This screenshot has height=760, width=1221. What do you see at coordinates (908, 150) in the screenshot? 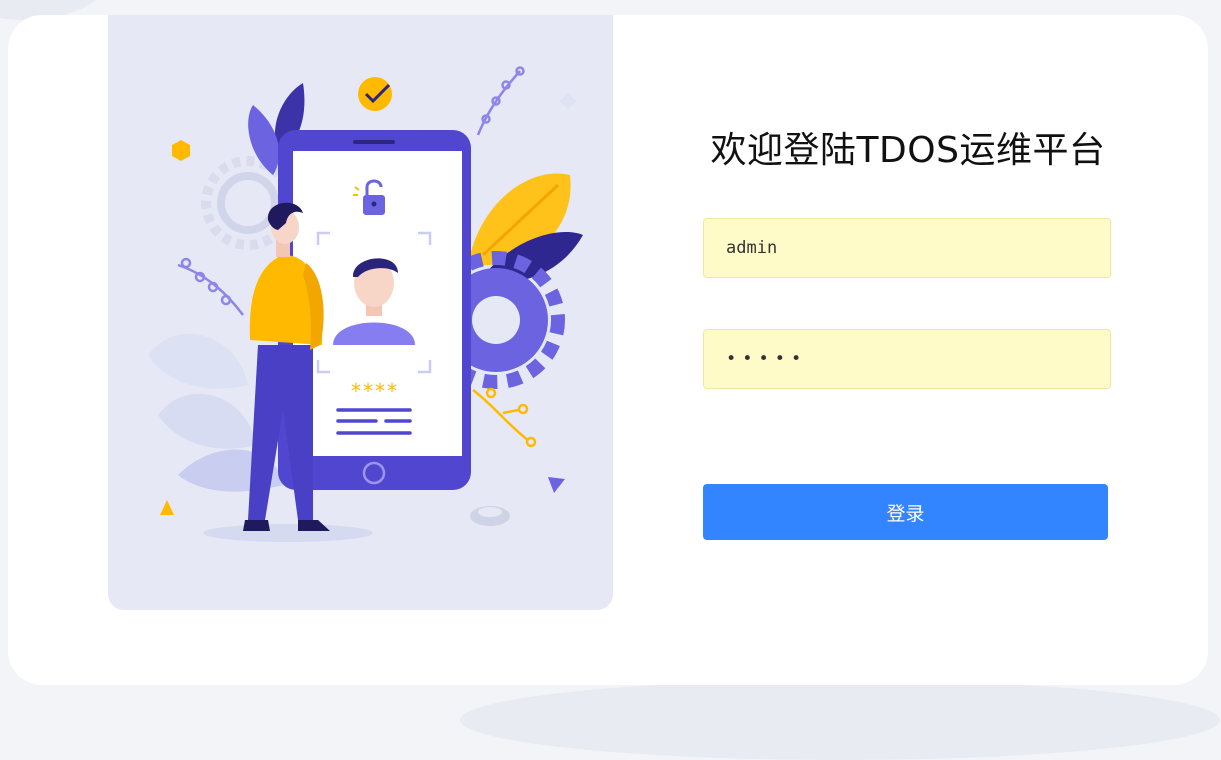
I see `page-title: 欢迎登陆TDOS运维平台` at bounding box center [908, 150].